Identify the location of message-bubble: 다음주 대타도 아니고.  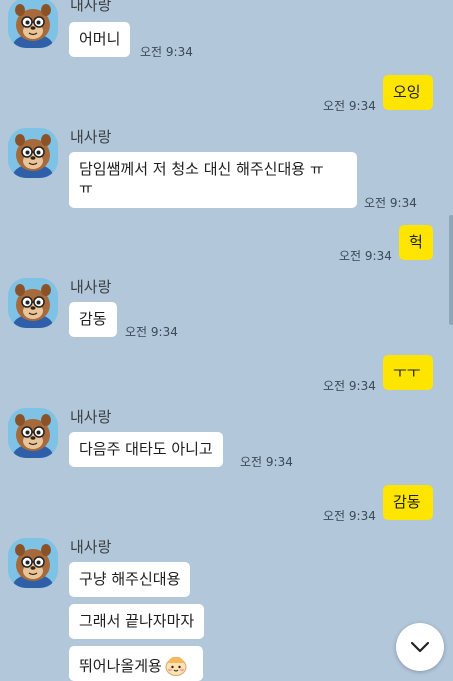
(146, 449).